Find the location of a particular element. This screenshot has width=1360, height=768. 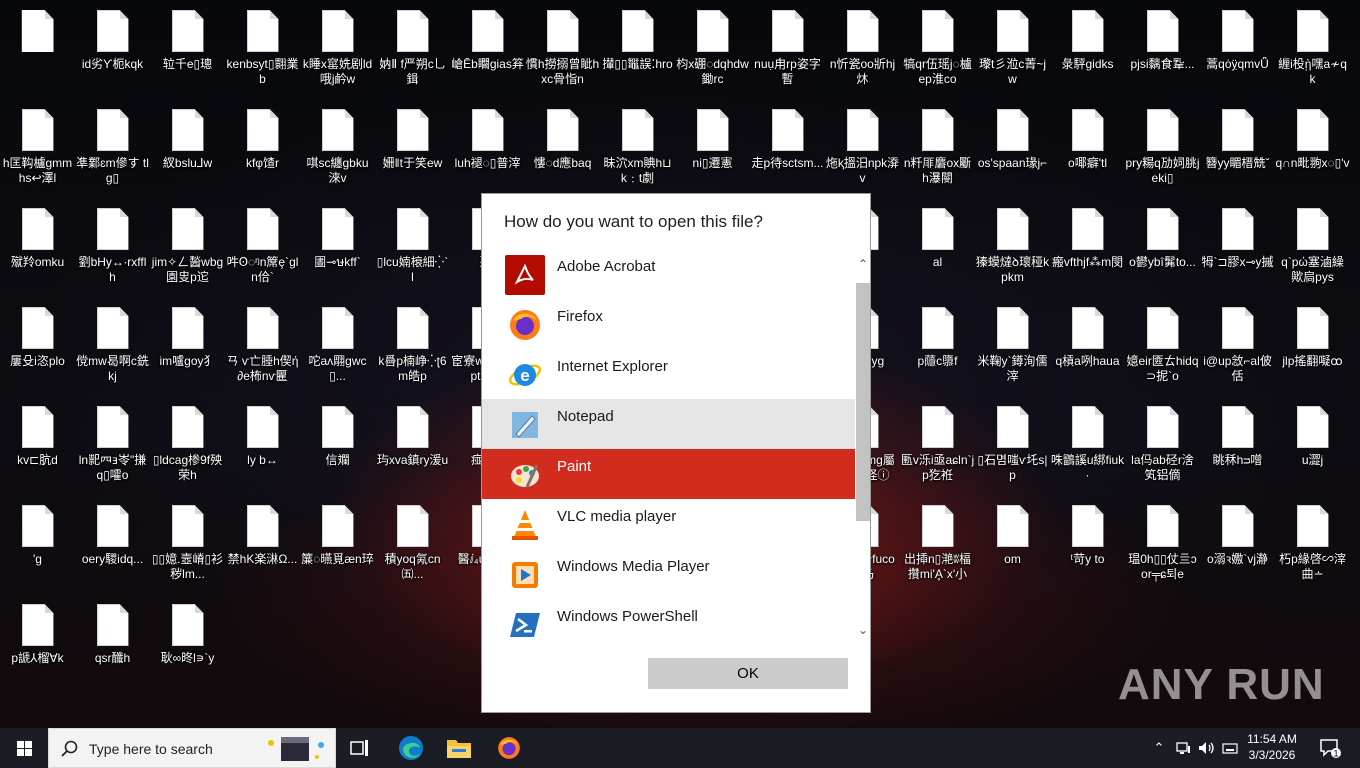

desktop-file-icon: 牳`⊐膠x⊸y摵 is located at coordinates (1237, 248).